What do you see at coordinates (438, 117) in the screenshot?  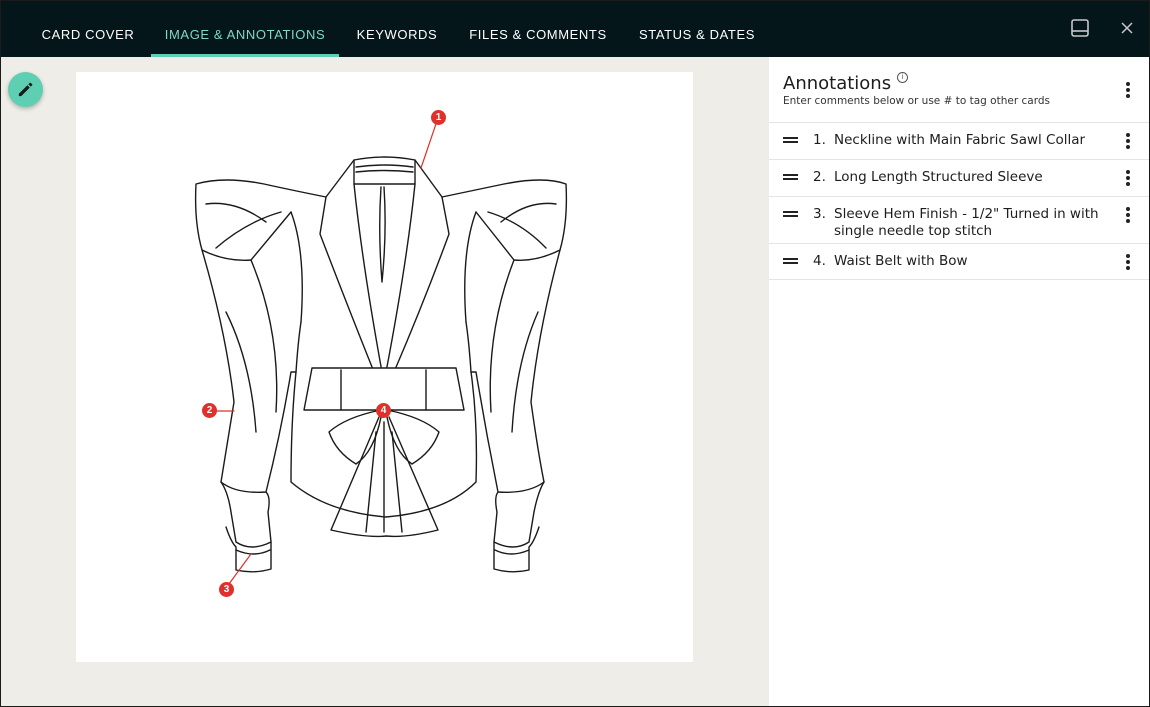 I see `annotation-marker-1: 1` at bounding box center [438, 117].